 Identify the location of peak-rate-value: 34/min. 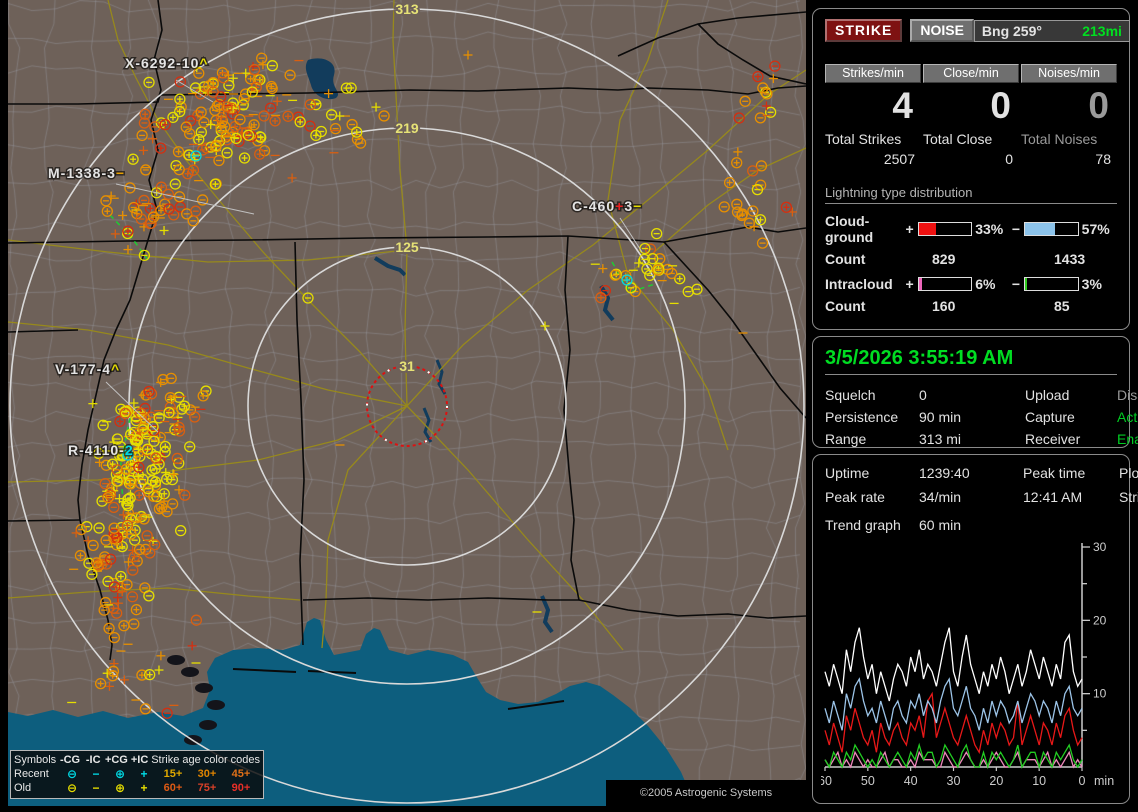
(940, 497).